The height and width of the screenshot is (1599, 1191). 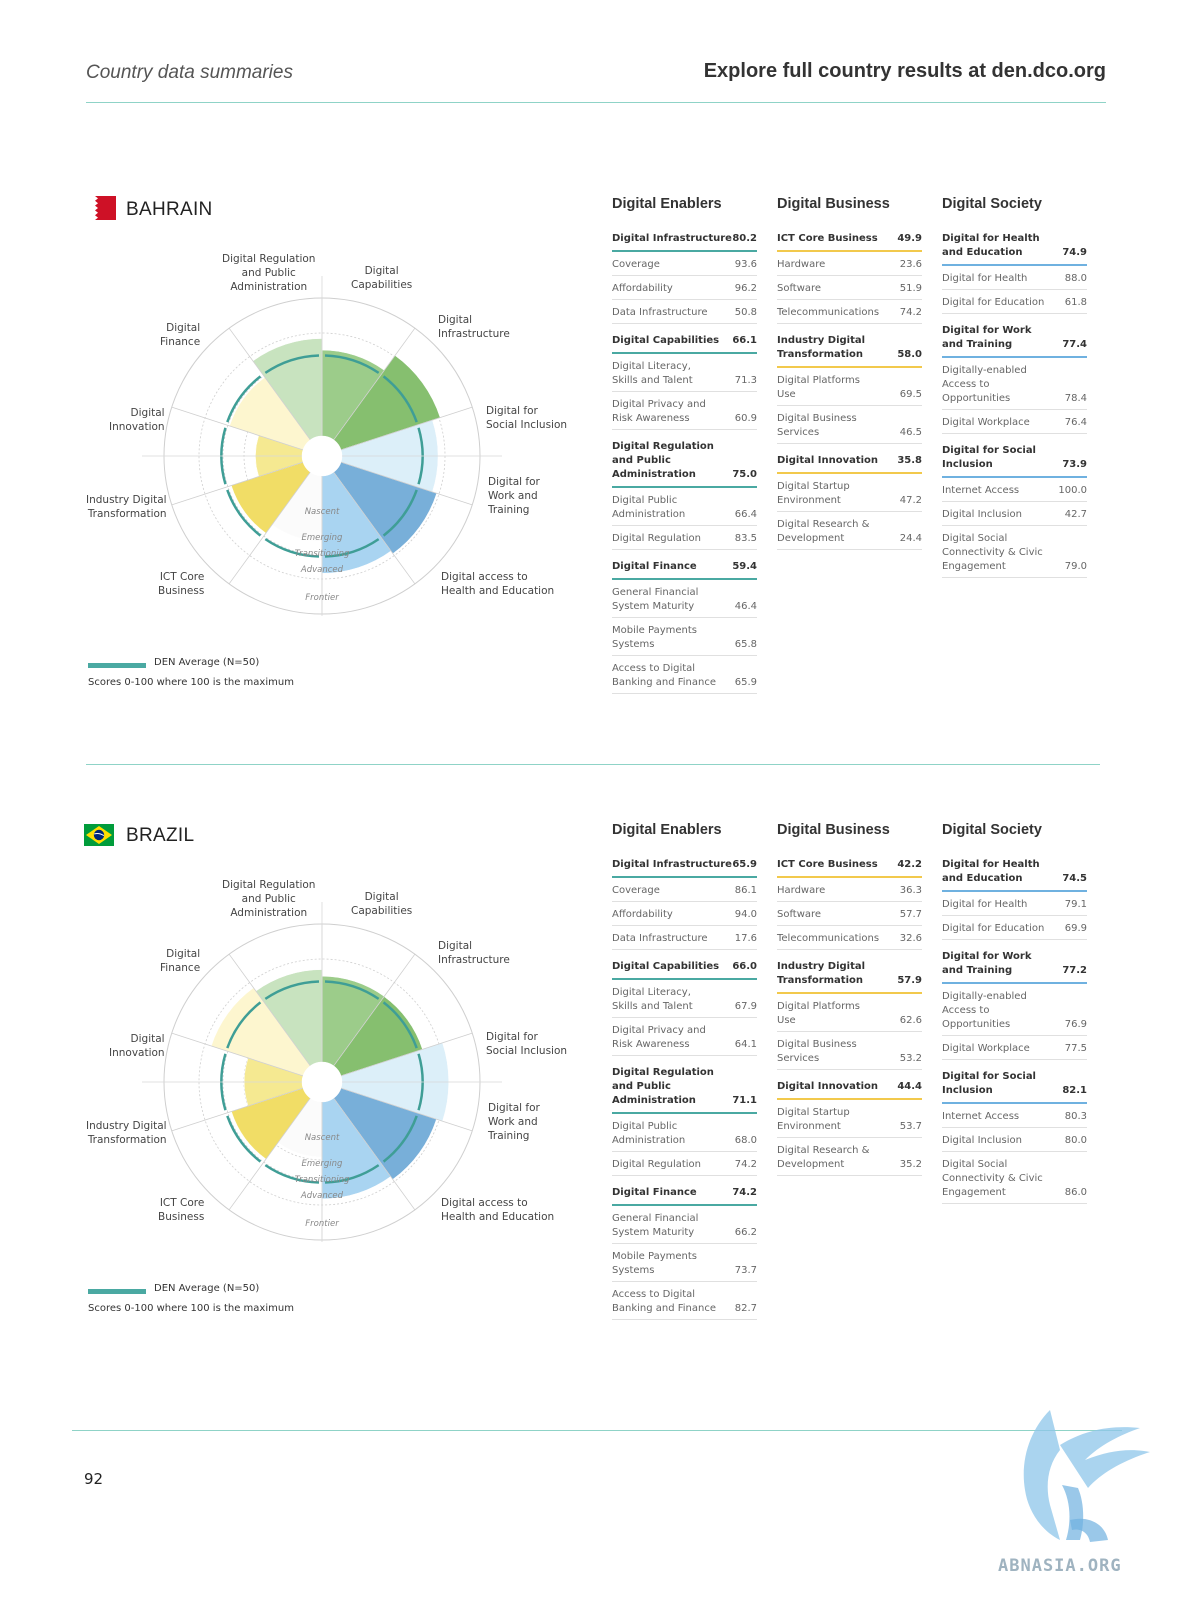 I want to click on score-row-label: Hardware, so click(x=801, y=890).